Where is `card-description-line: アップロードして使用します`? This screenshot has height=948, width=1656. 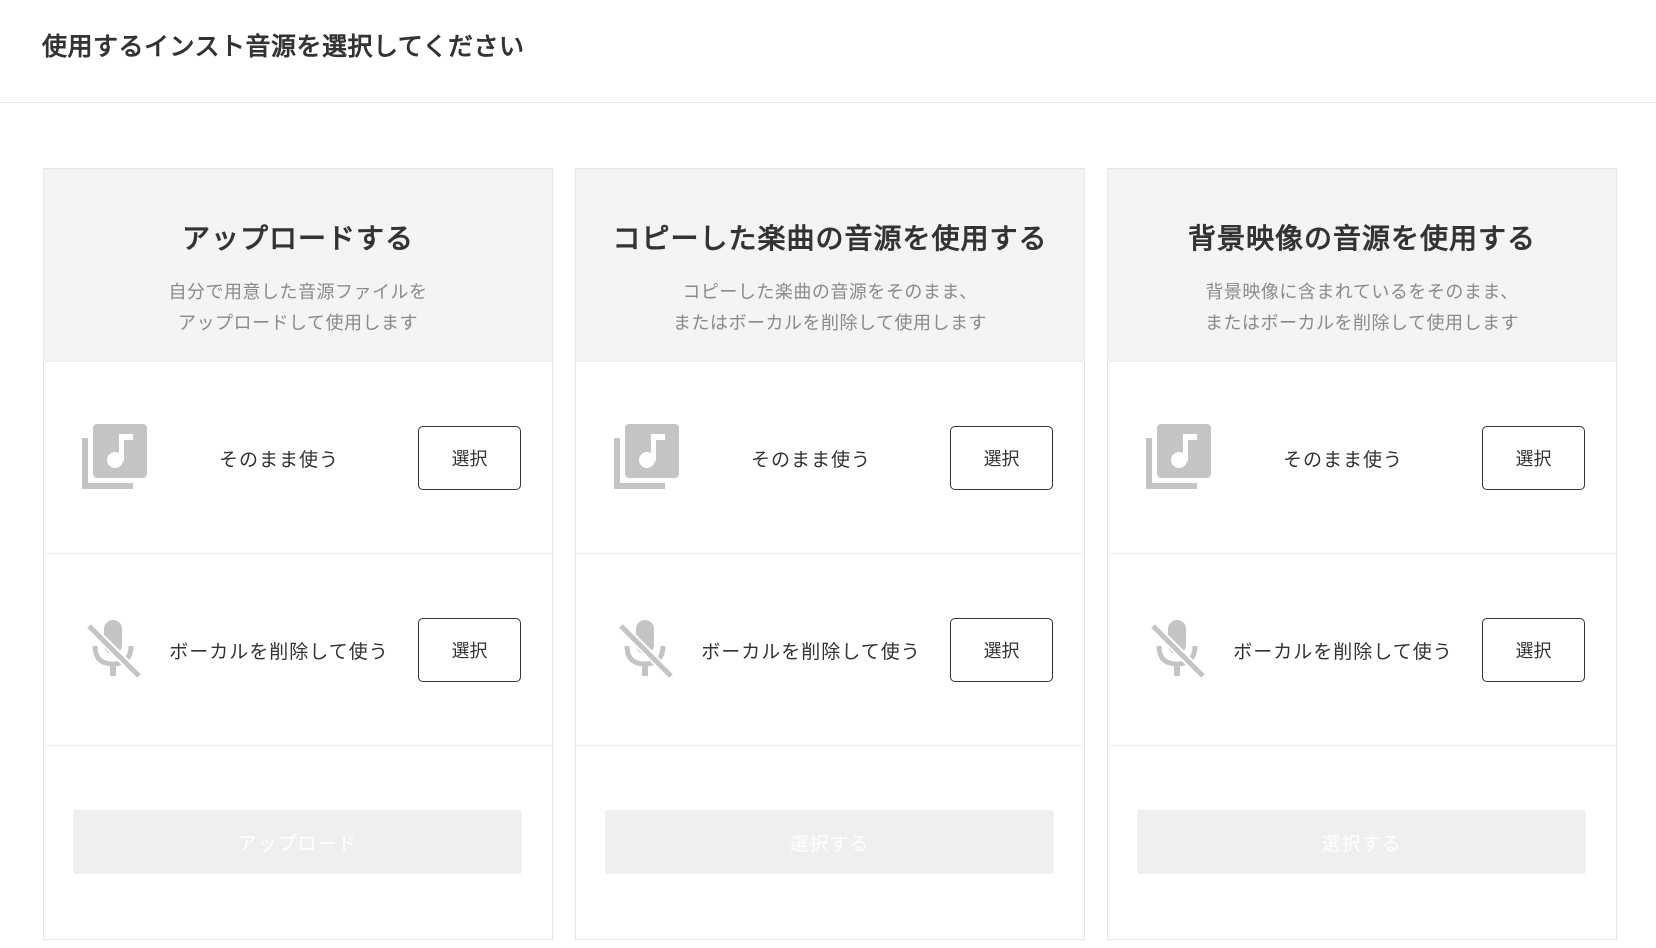
card-description-line: アップロードして使用します is located at coordinates (298, 323).